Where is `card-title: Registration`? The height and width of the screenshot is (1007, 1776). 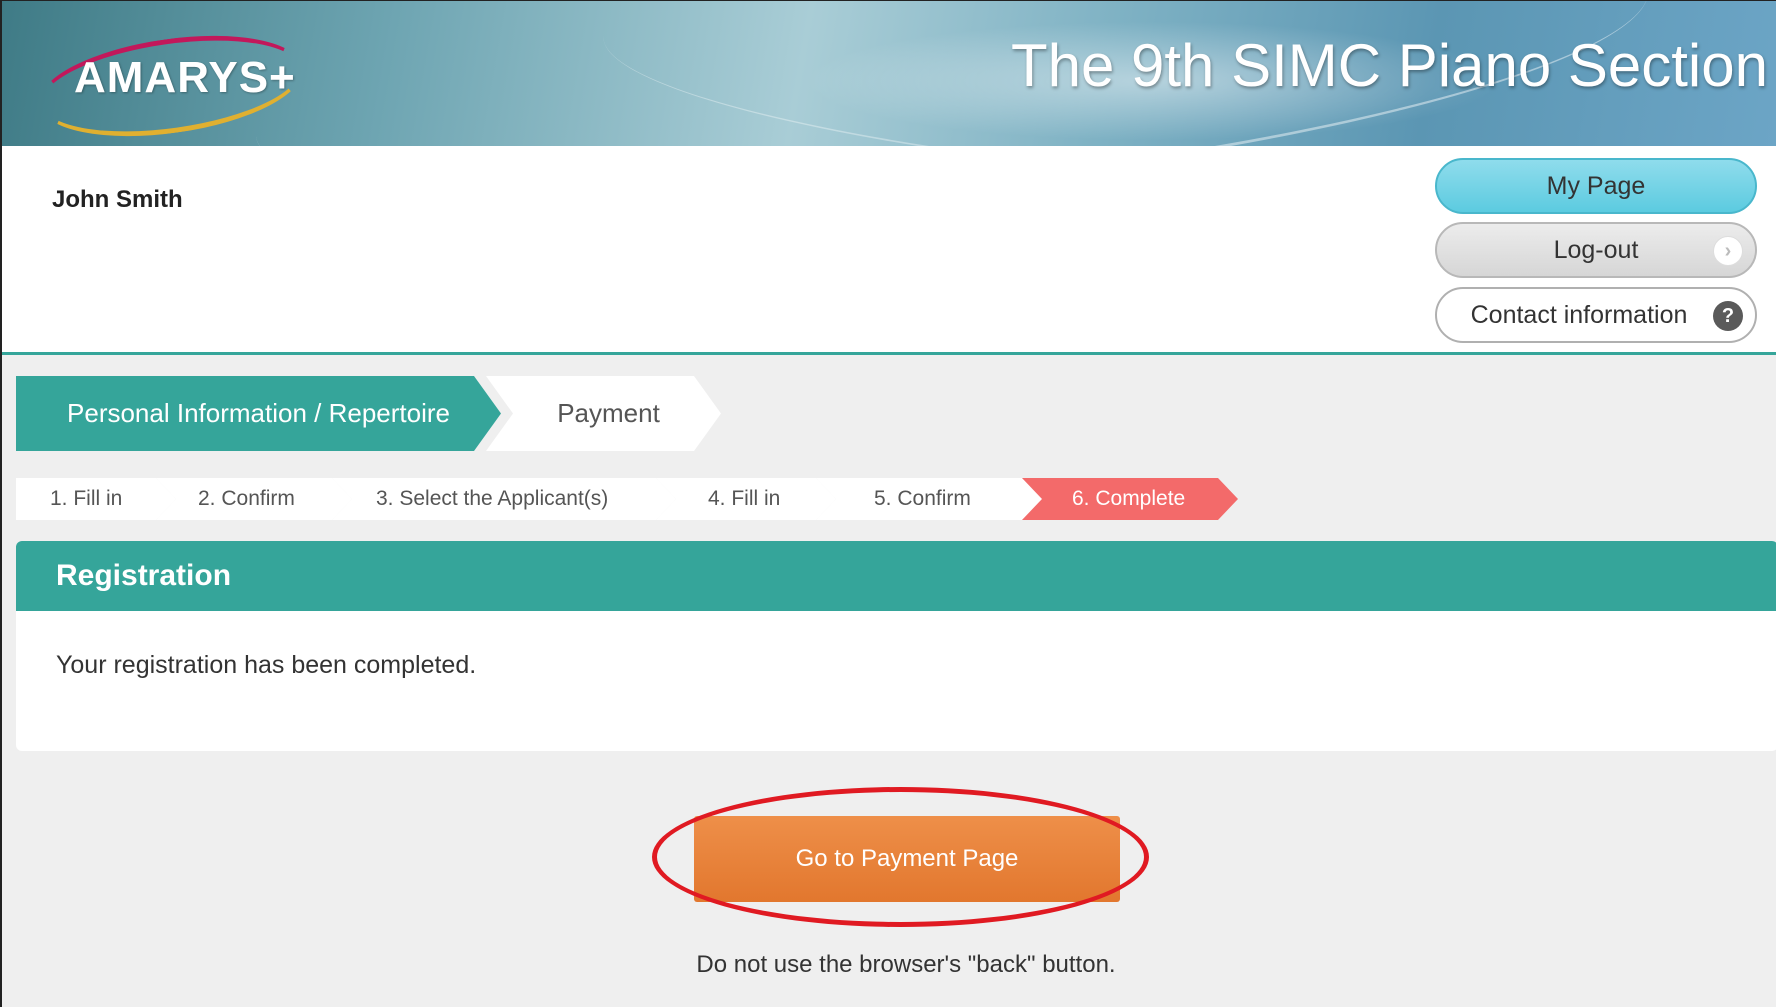 card-title: Registration is located at coordinates (144, 575).